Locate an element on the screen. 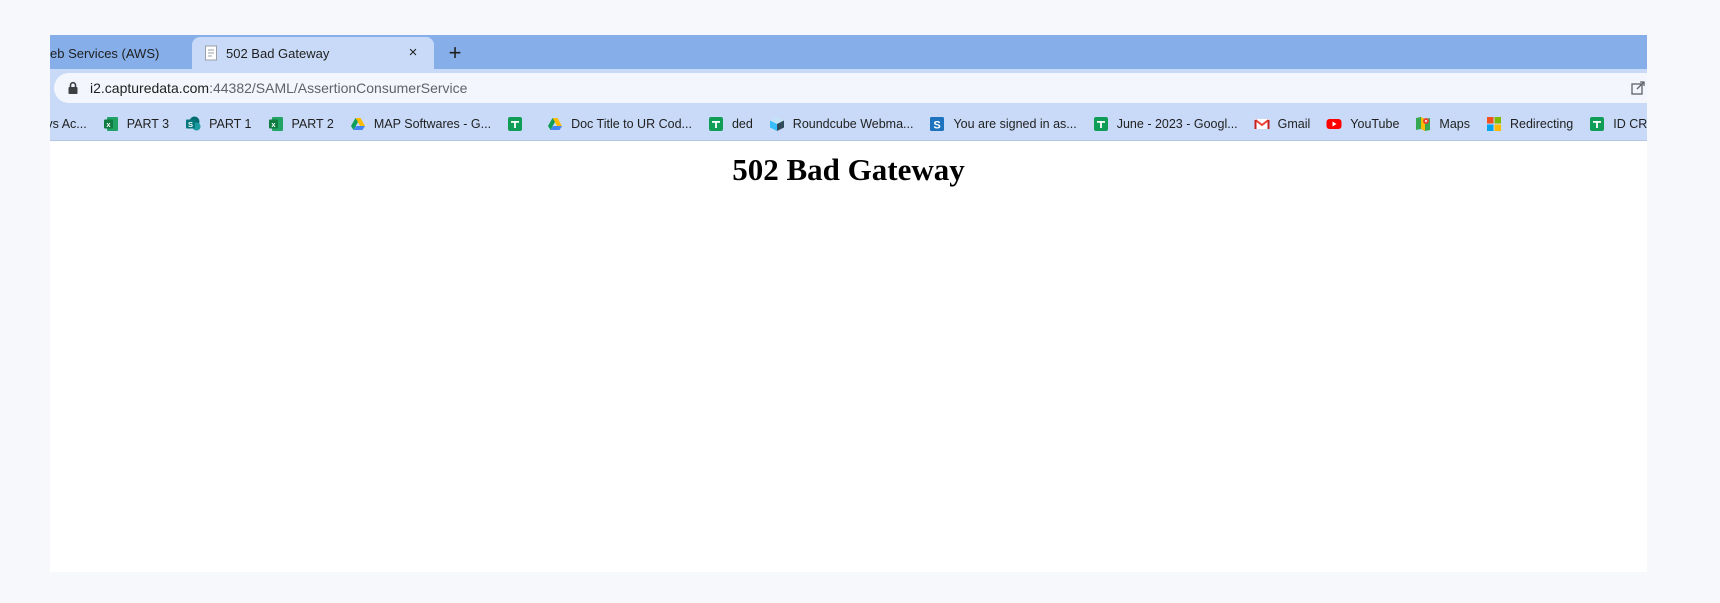 This screenshot has height=603, width=1720. close-icon: × is located at coordinates (413, 53).